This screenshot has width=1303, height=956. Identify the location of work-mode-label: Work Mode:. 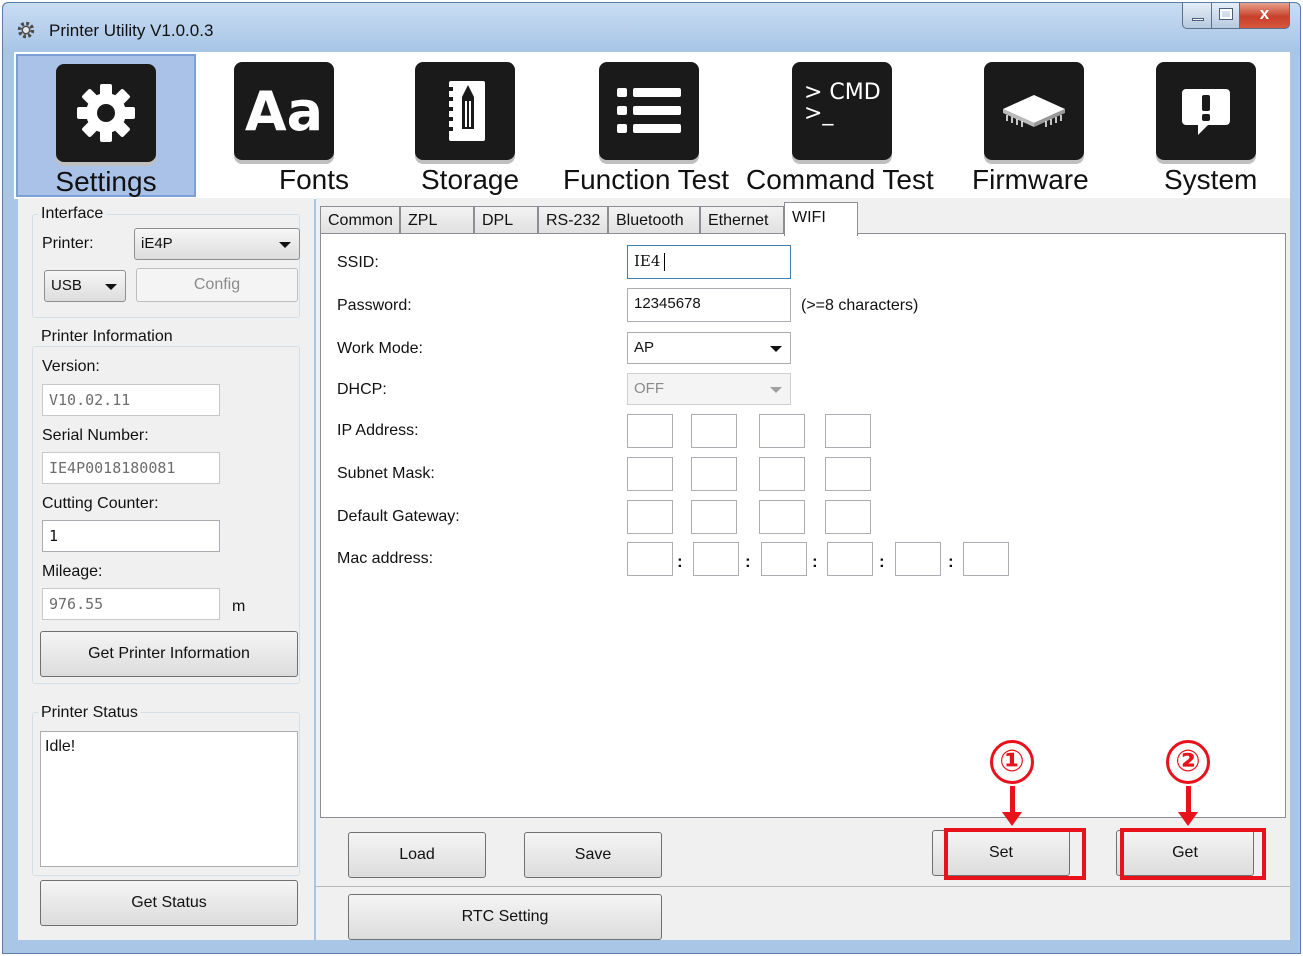
(380, 348).